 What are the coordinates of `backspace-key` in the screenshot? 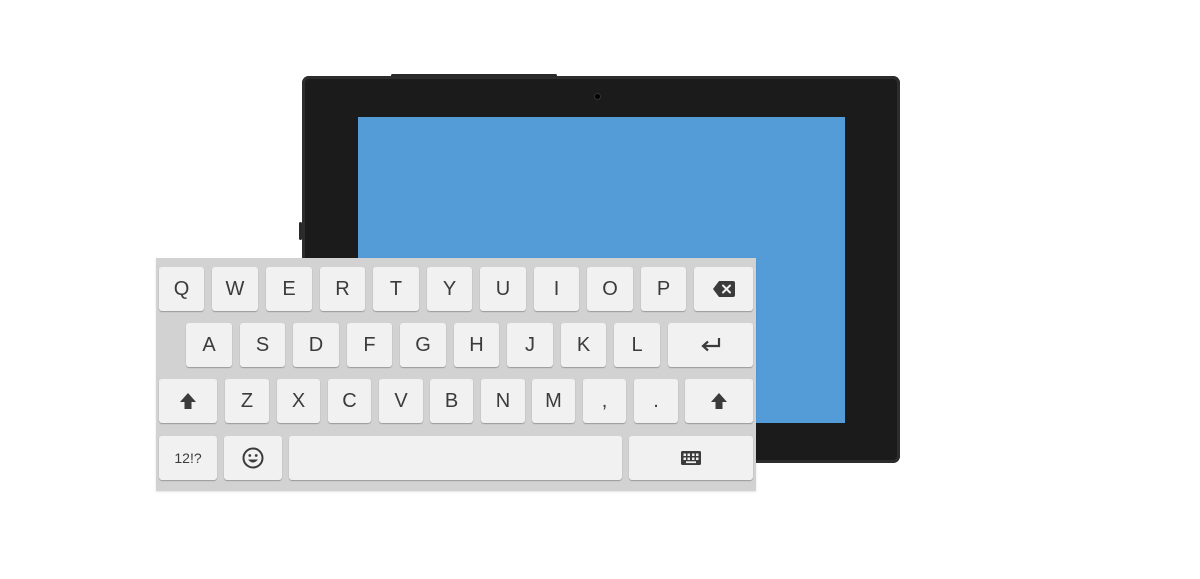 It's located at (723, 289).